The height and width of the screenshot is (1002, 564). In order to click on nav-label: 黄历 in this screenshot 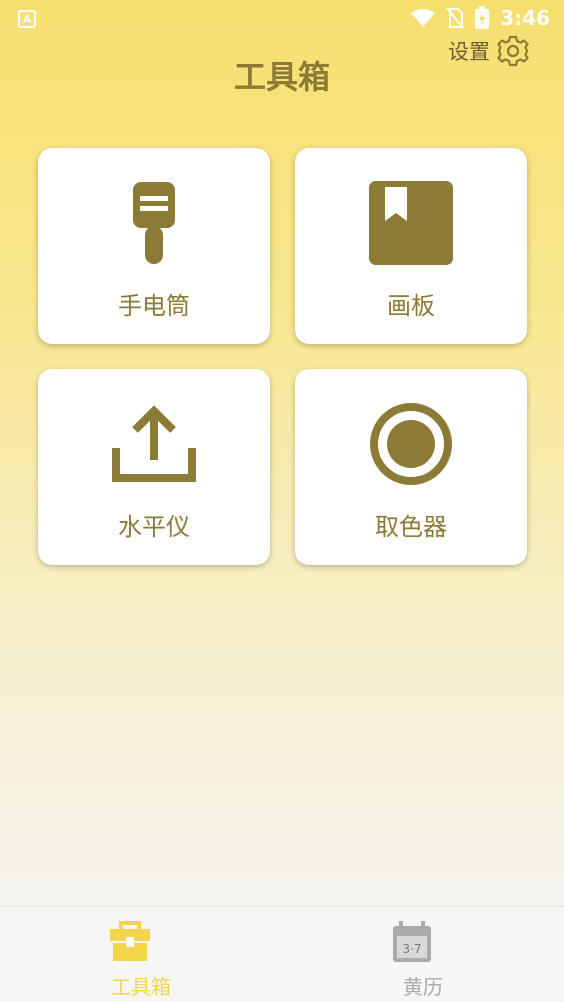, I will do `click(423, 987)`.